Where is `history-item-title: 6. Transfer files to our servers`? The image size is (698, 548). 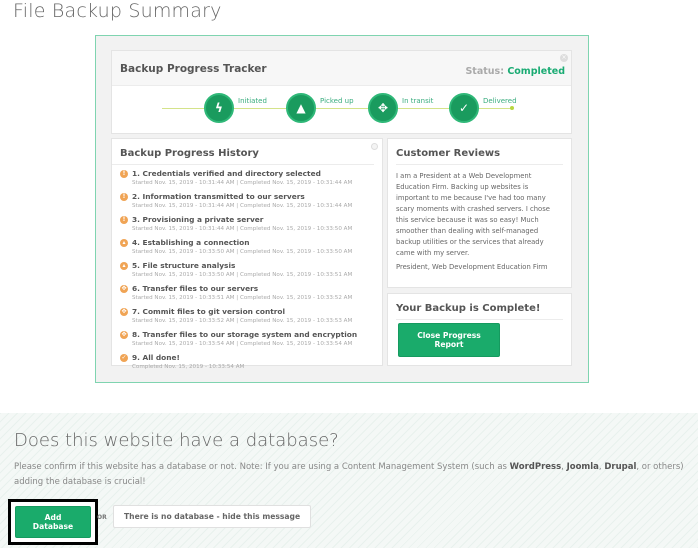 history-item-title: 6. Transfer files to our servers is located at coordinates (195, 288).